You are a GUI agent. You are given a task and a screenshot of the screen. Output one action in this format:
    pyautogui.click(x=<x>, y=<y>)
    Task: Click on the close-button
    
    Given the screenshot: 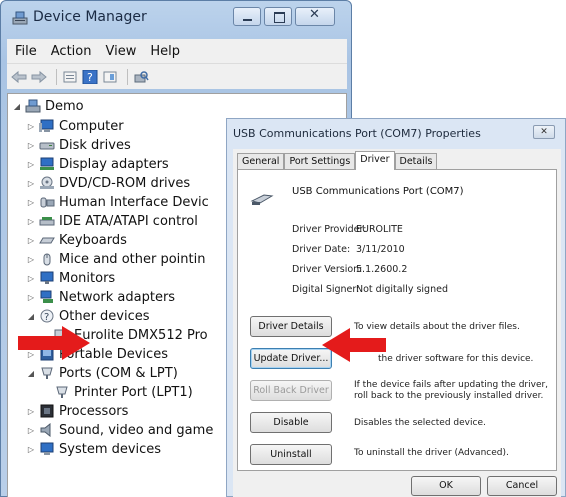 What is the action you would take?
    pyautogui.click(x=315, y=16)
    